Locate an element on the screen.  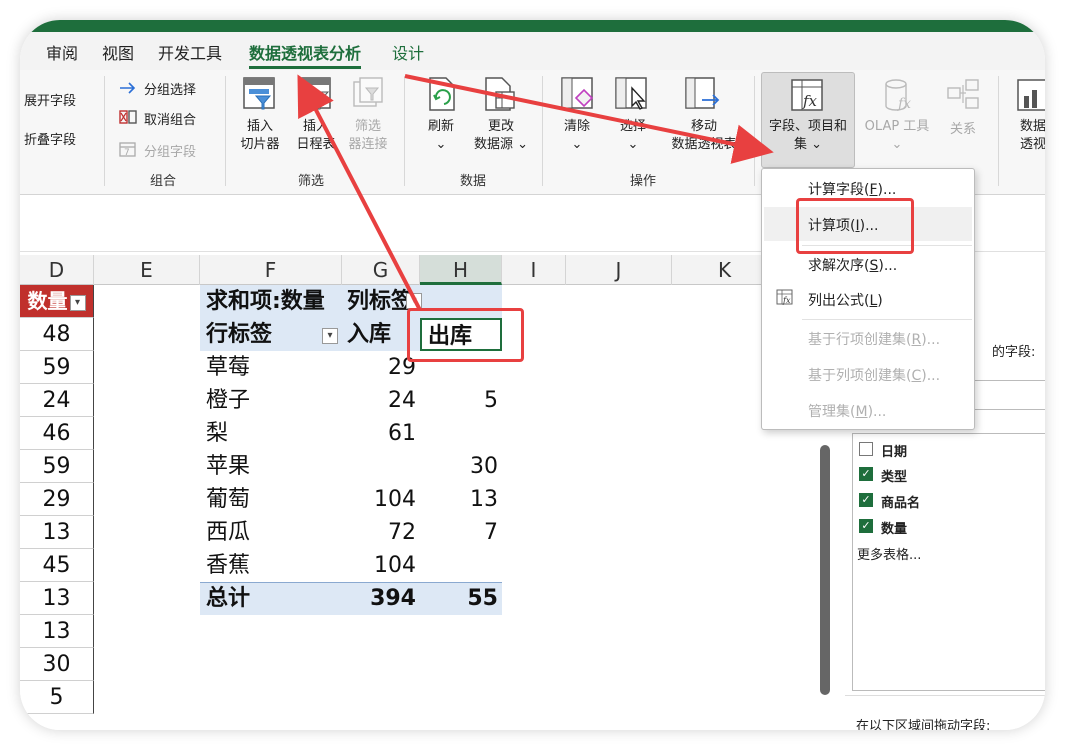
d-cell: 30 is located at coordinates (57, 664).